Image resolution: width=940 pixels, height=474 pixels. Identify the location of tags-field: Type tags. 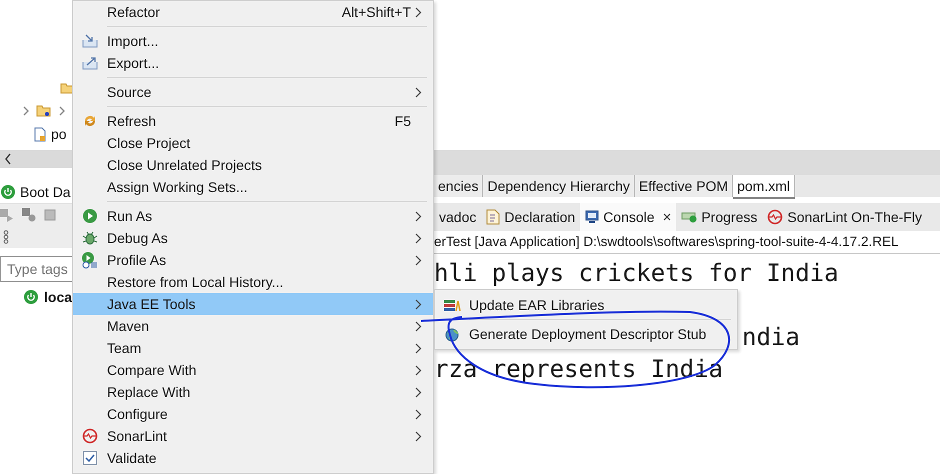
(36, 269).